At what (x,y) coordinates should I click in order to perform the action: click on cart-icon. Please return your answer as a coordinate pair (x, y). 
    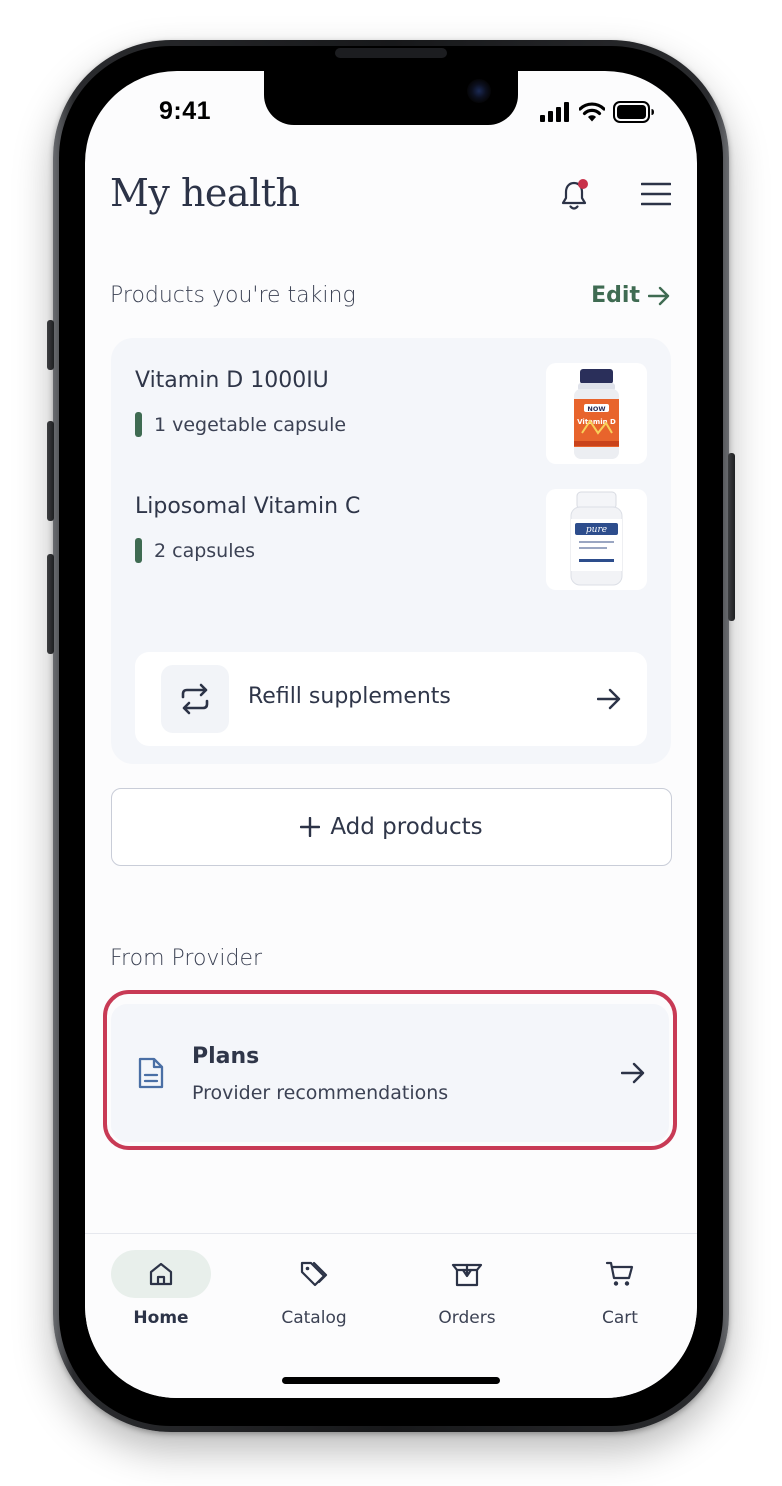
    Looking at the image, I should click on (619, 1273).